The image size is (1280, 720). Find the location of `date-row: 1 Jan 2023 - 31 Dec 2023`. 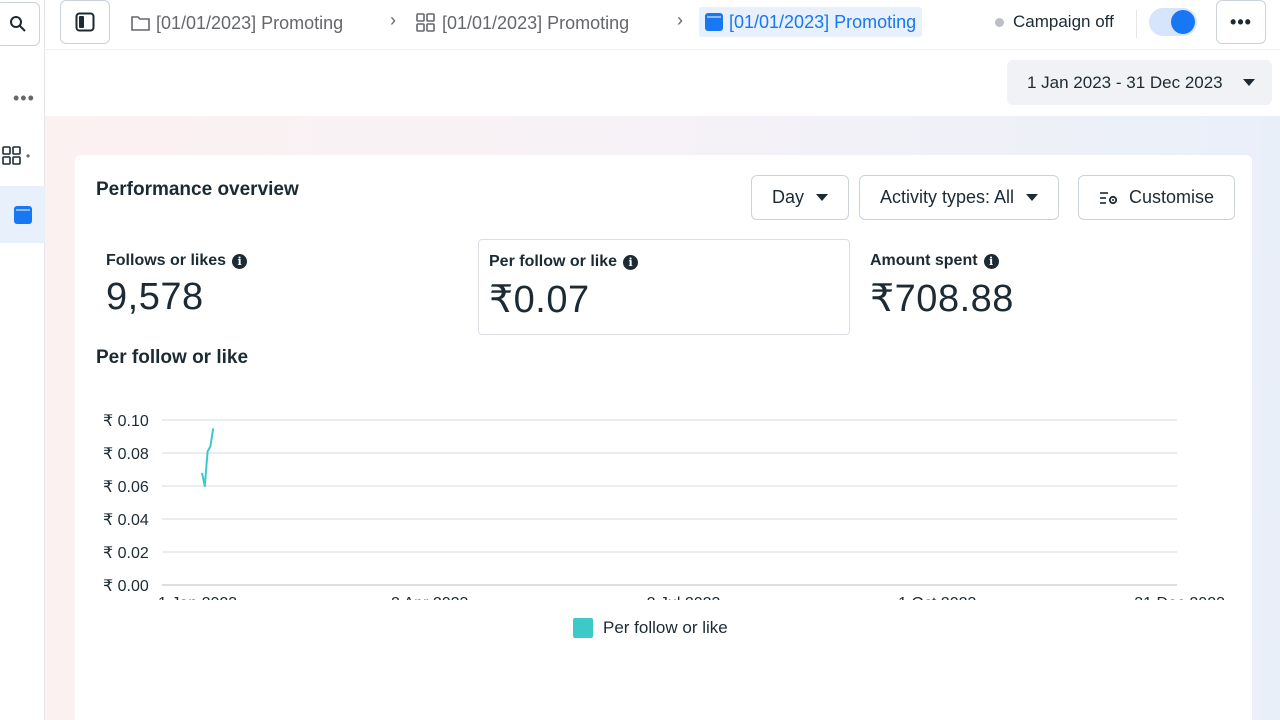

date-row: 1 Jan 2023 - 31 Dec 2023 is located at coordinates (662, 83).